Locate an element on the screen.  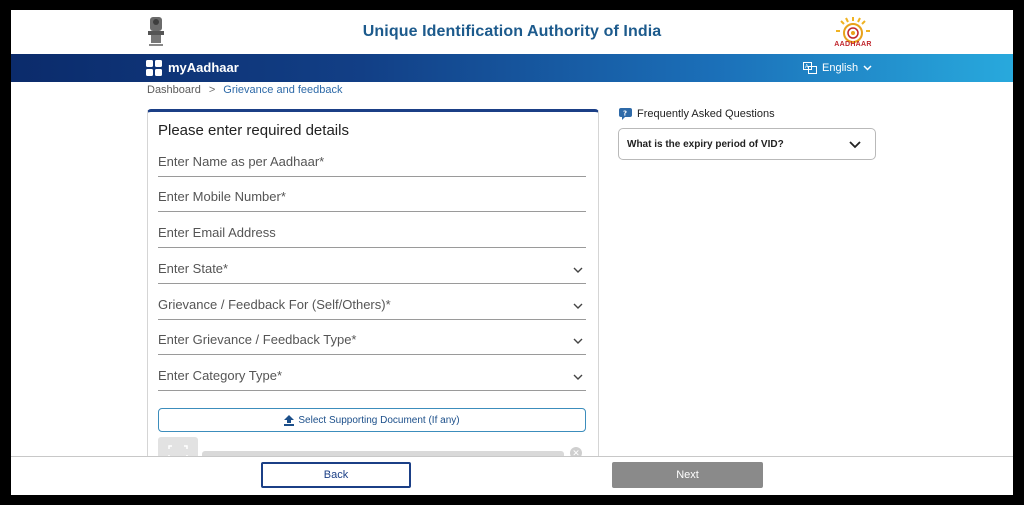
grievance-for-placeholder: Grievance / Feedback For (Self/Others)* is located at coordinates (274, 304).